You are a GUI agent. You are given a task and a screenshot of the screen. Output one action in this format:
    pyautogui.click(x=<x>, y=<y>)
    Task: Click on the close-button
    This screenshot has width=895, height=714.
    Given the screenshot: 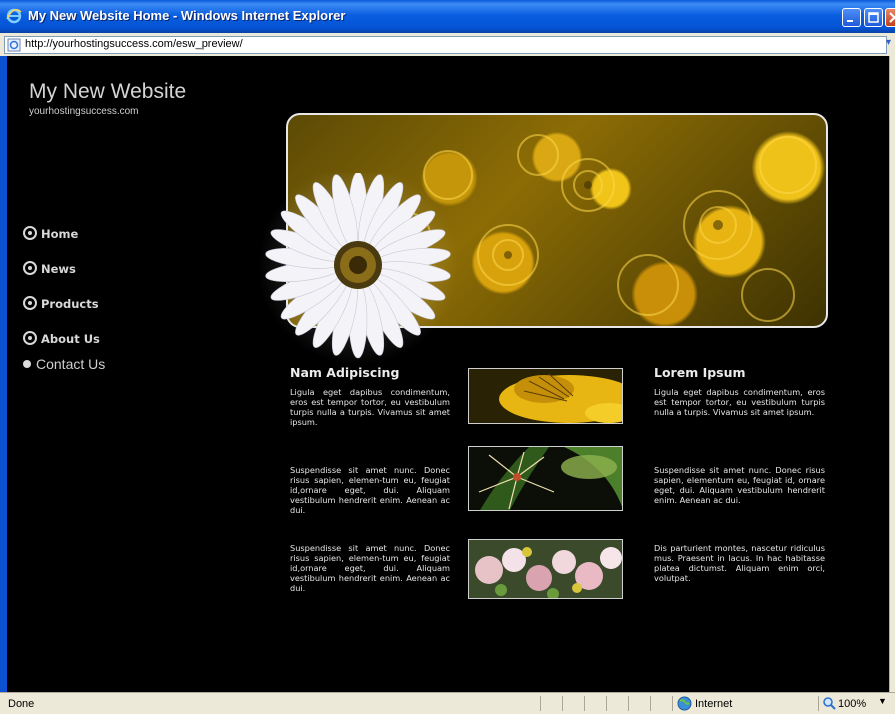 What is the action you would take?
    pyautogui.click(x=890, y=17)
    